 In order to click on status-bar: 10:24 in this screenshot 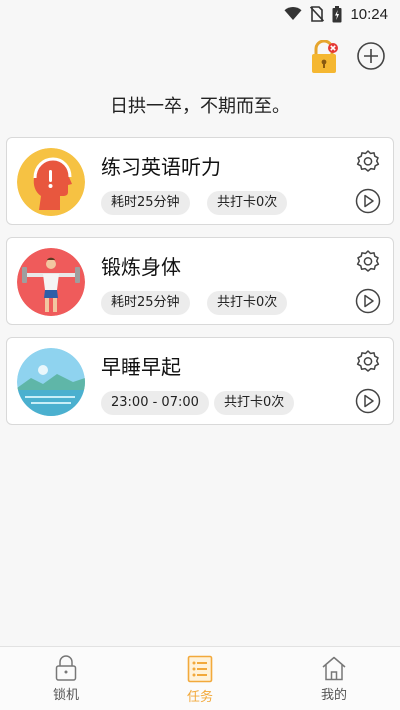, I will do `click(200, 14)`.